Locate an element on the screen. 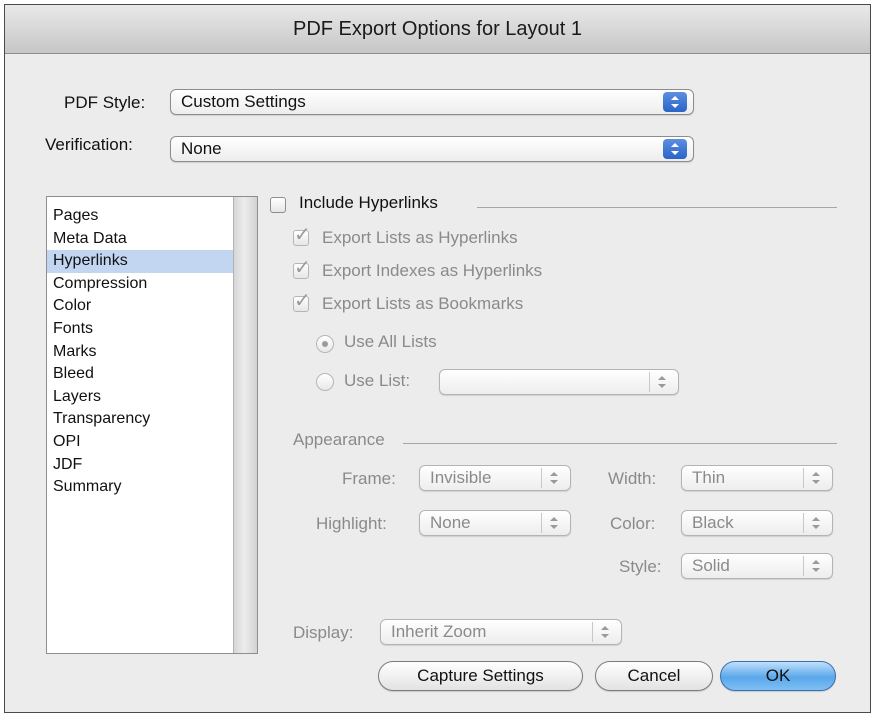 Image resolution: width=877 pixels, height=719 pixels. category-item-bleed: Bleed is located at coordinates (140, 374).